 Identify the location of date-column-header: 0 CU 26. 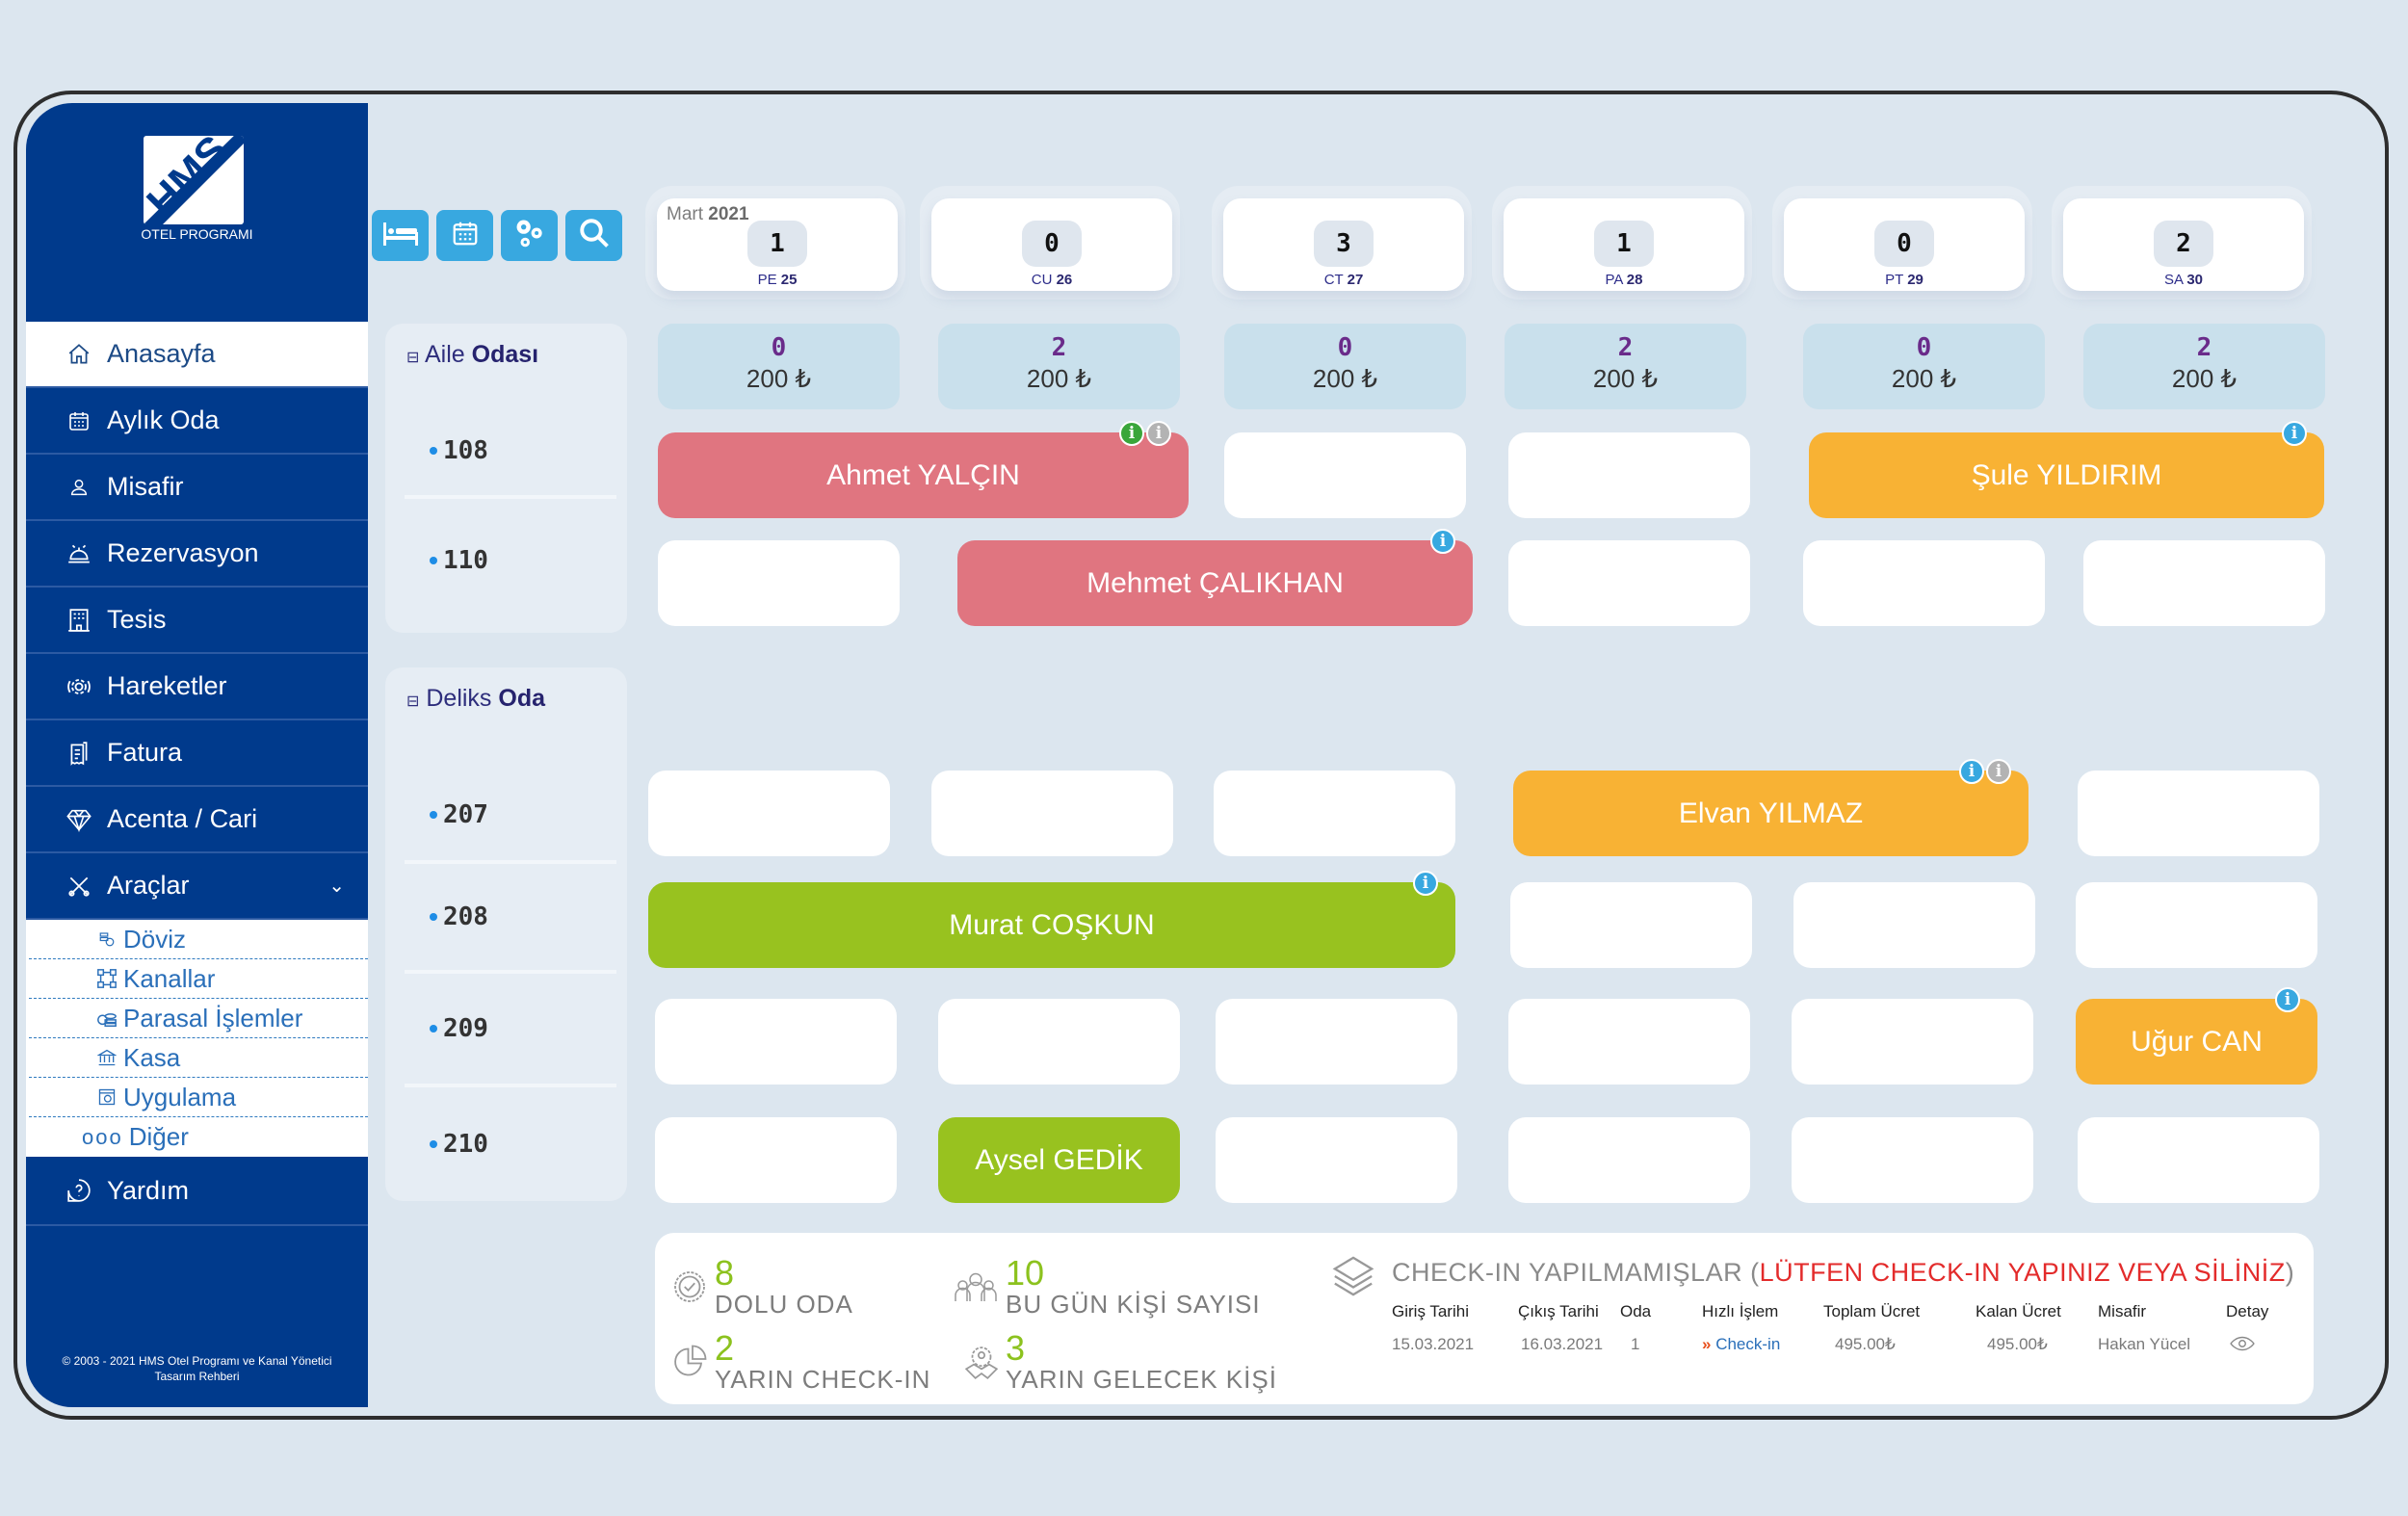
(1050, 243).